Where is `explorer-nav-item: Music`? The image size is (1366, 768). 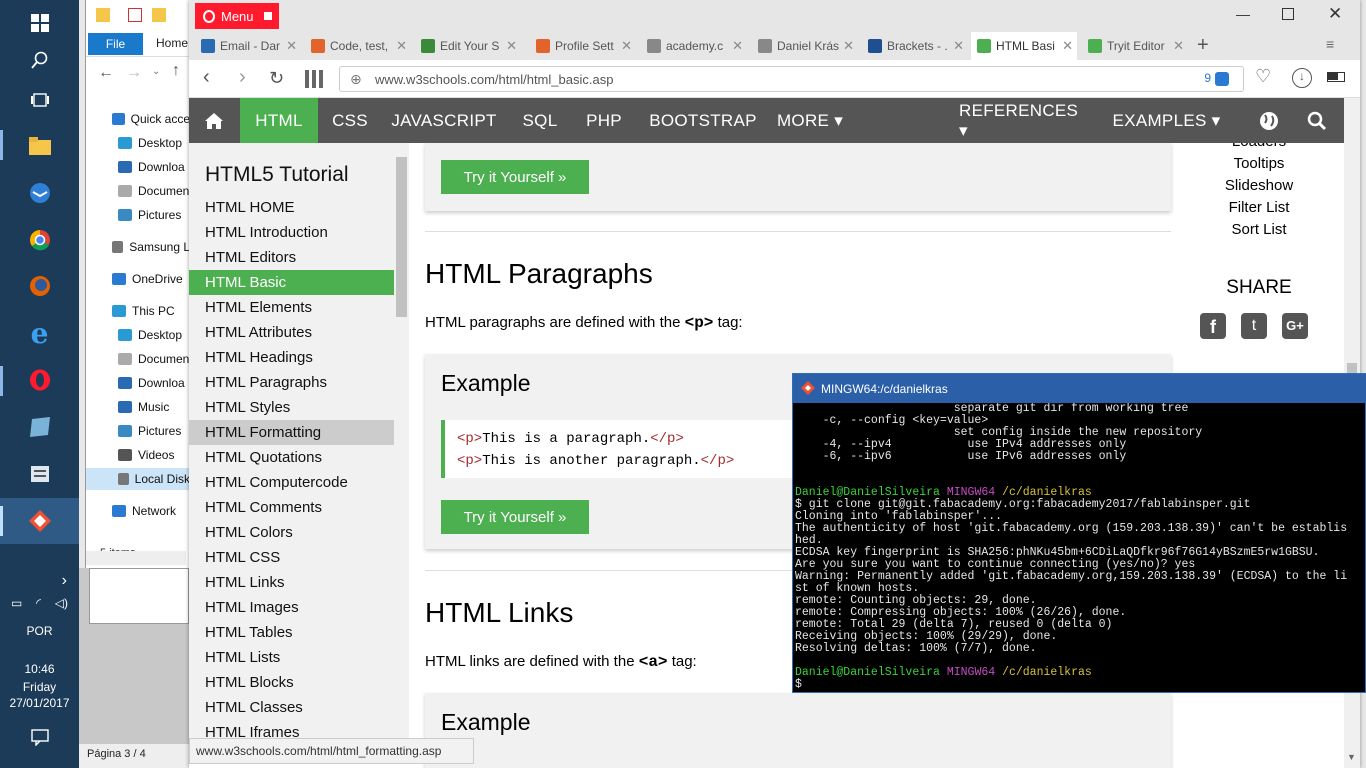 explorer-nav-item: Music is located at coordinates (138, 407).